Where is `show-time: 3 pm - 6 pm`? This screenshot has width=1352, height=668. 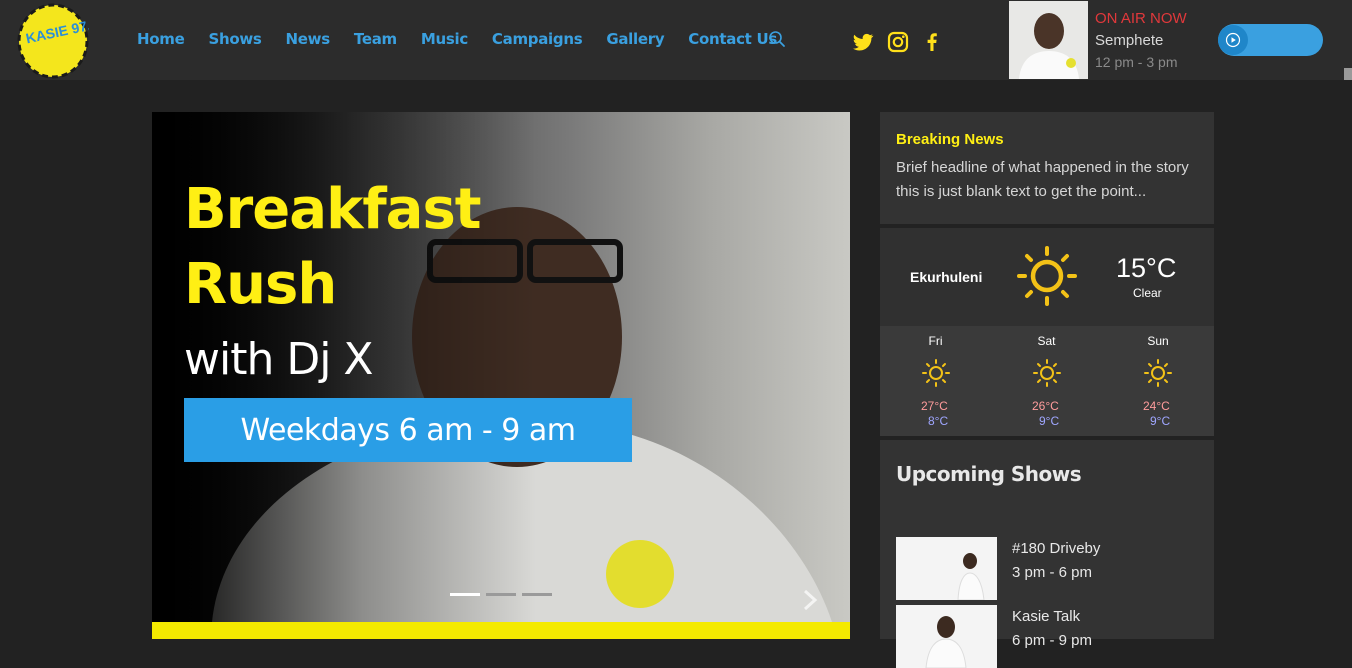 show-time: 3 pm - 6 pm is located at coordinates (1052, 572).